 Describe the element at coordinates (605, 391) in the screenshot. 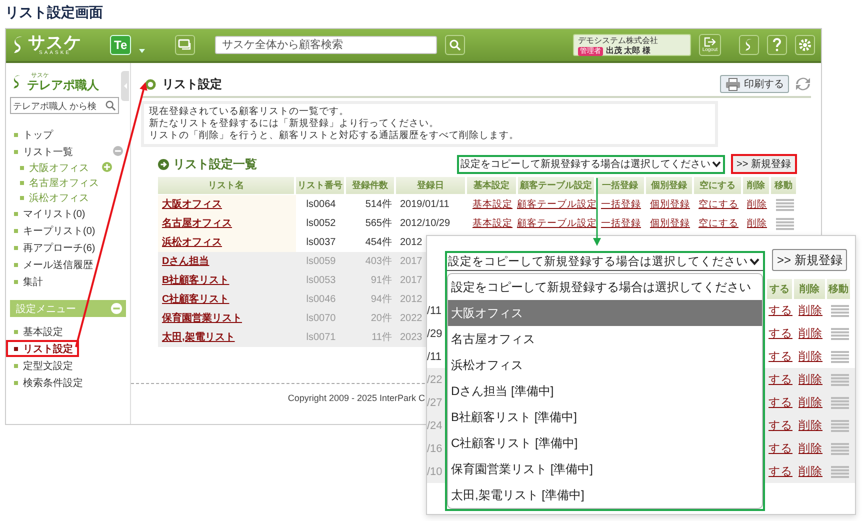

I see `dropdown-option: Dさん担当 [準備中]` at that location.